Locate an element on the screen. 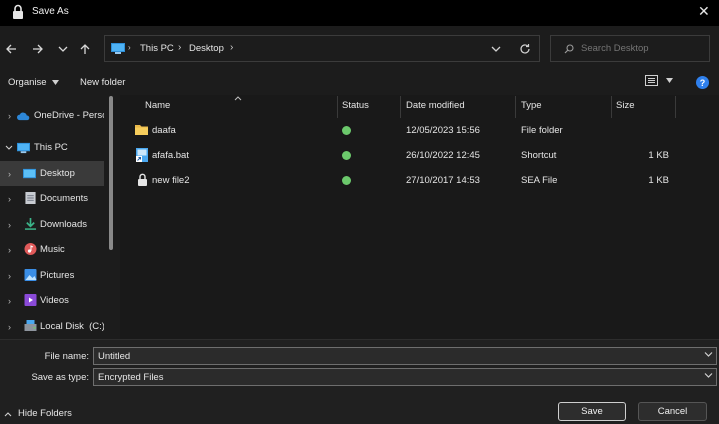  breadcrumb-this-pc: This PC is located at coordinates (157, 48).